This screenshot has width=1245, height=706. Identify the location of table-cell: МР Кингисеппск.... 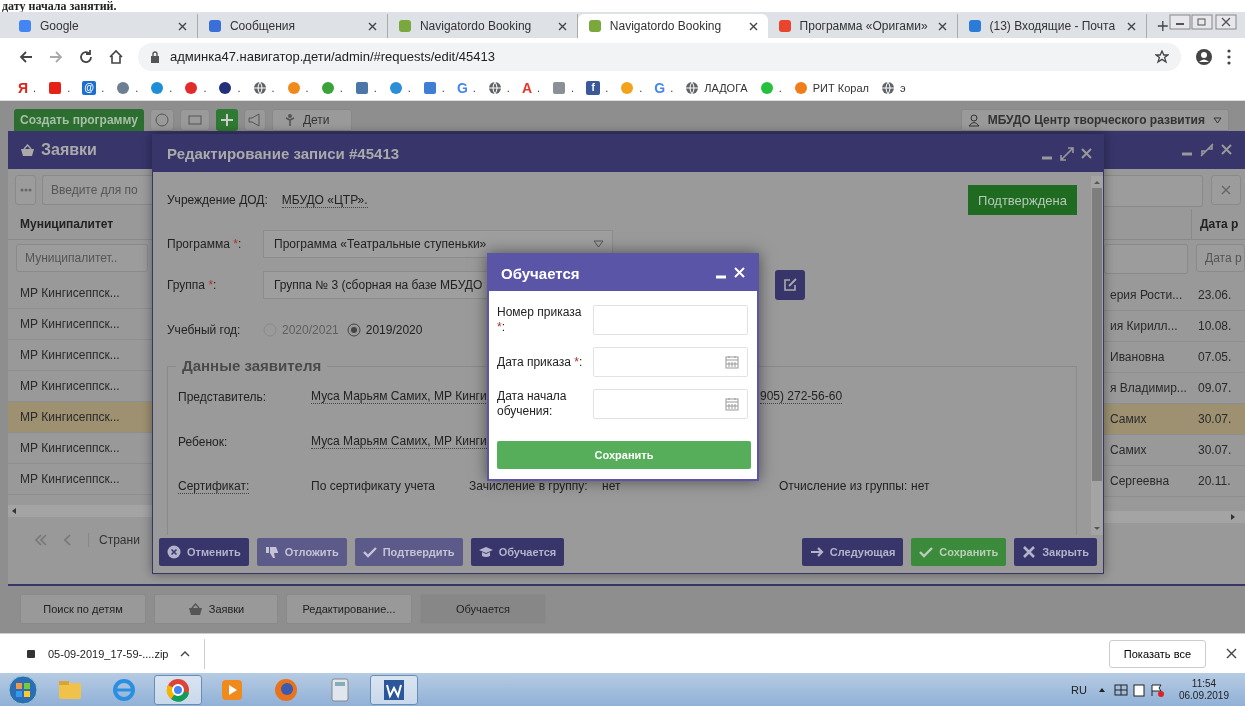
(80, 417).